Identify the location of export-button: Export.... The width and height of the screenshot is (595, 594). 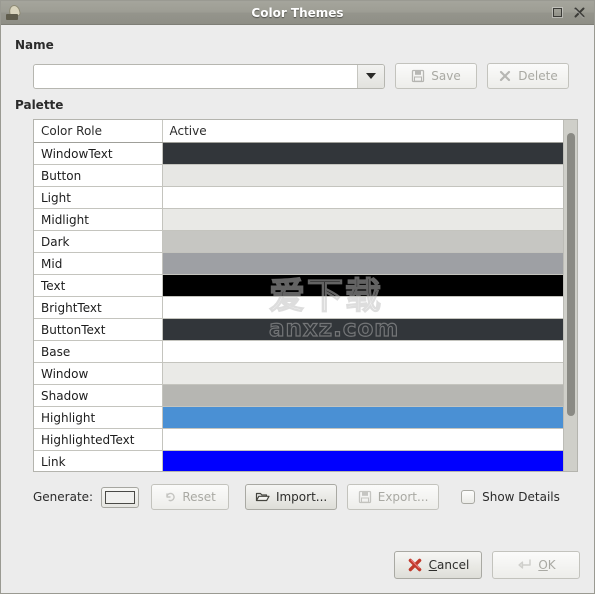
(393, 497).